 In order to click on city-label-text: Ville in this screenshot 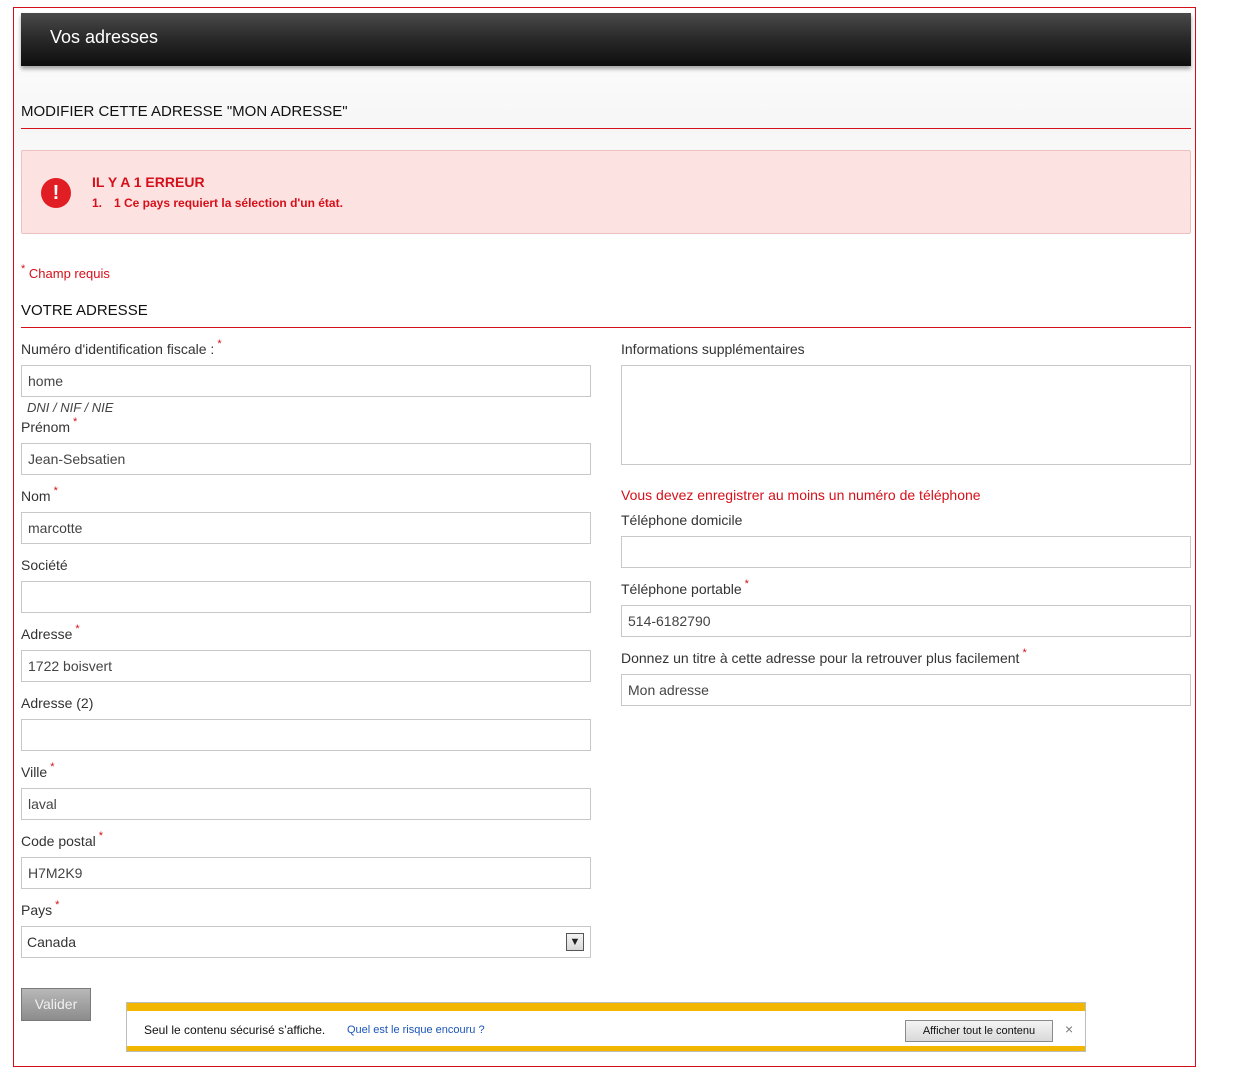, I will do `click(34, 772)`.